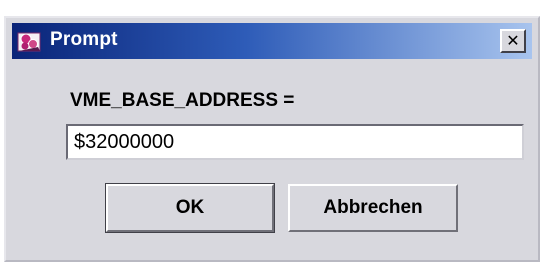 This screenshot has width=548, height=267. I want to click on prompt-label: VME_BASE_ADDRESS =, so click(182, 100).